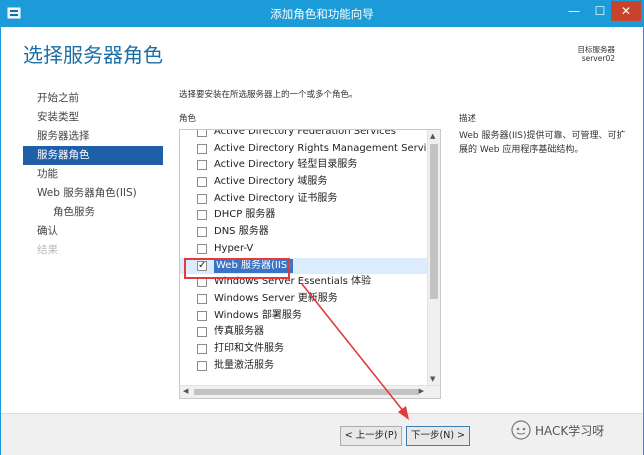  Describe the element at coordinates (626, 11) in the screenshot. I see `close-button: ✕` at that location.